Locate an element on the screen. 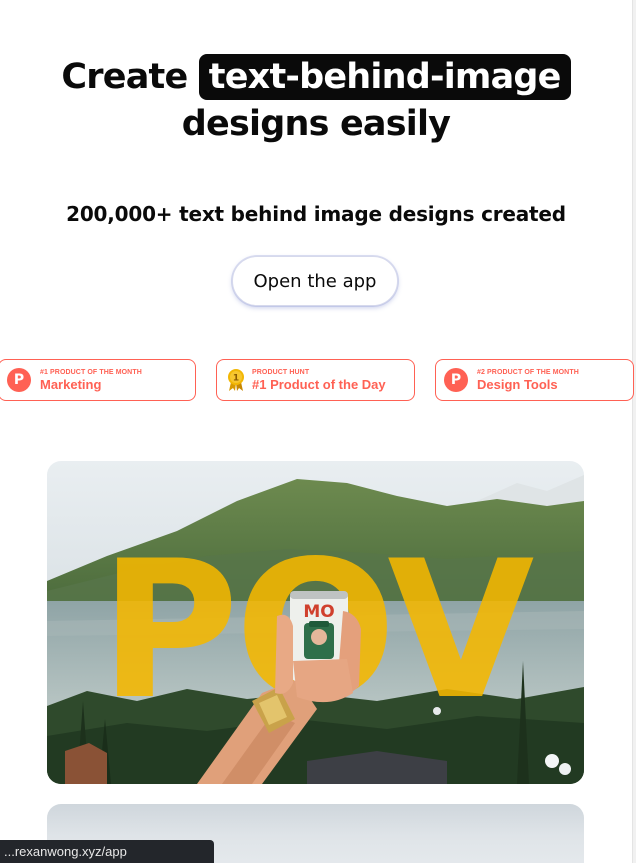  badge-caption: PRODUCT HUNT is located at coordinates (281, 372).